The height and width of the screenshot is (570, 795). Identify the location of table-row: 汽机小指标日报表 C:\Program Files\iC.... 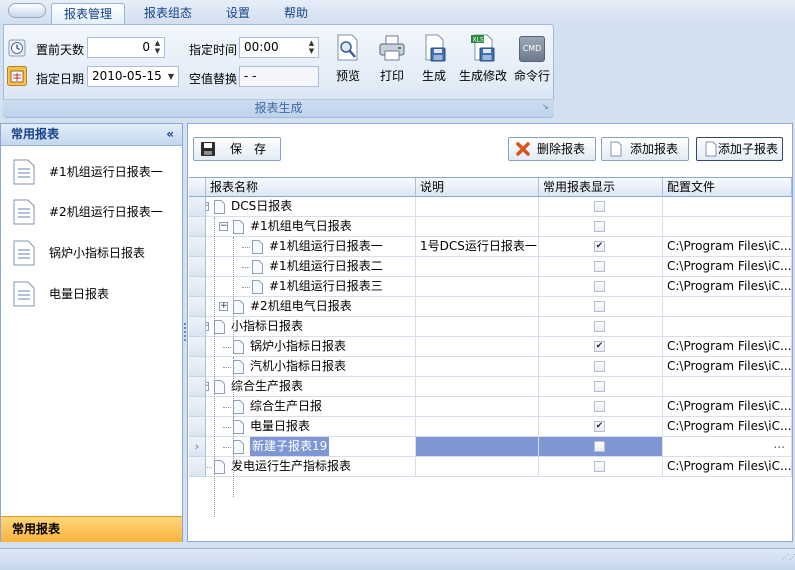
(490, 367).